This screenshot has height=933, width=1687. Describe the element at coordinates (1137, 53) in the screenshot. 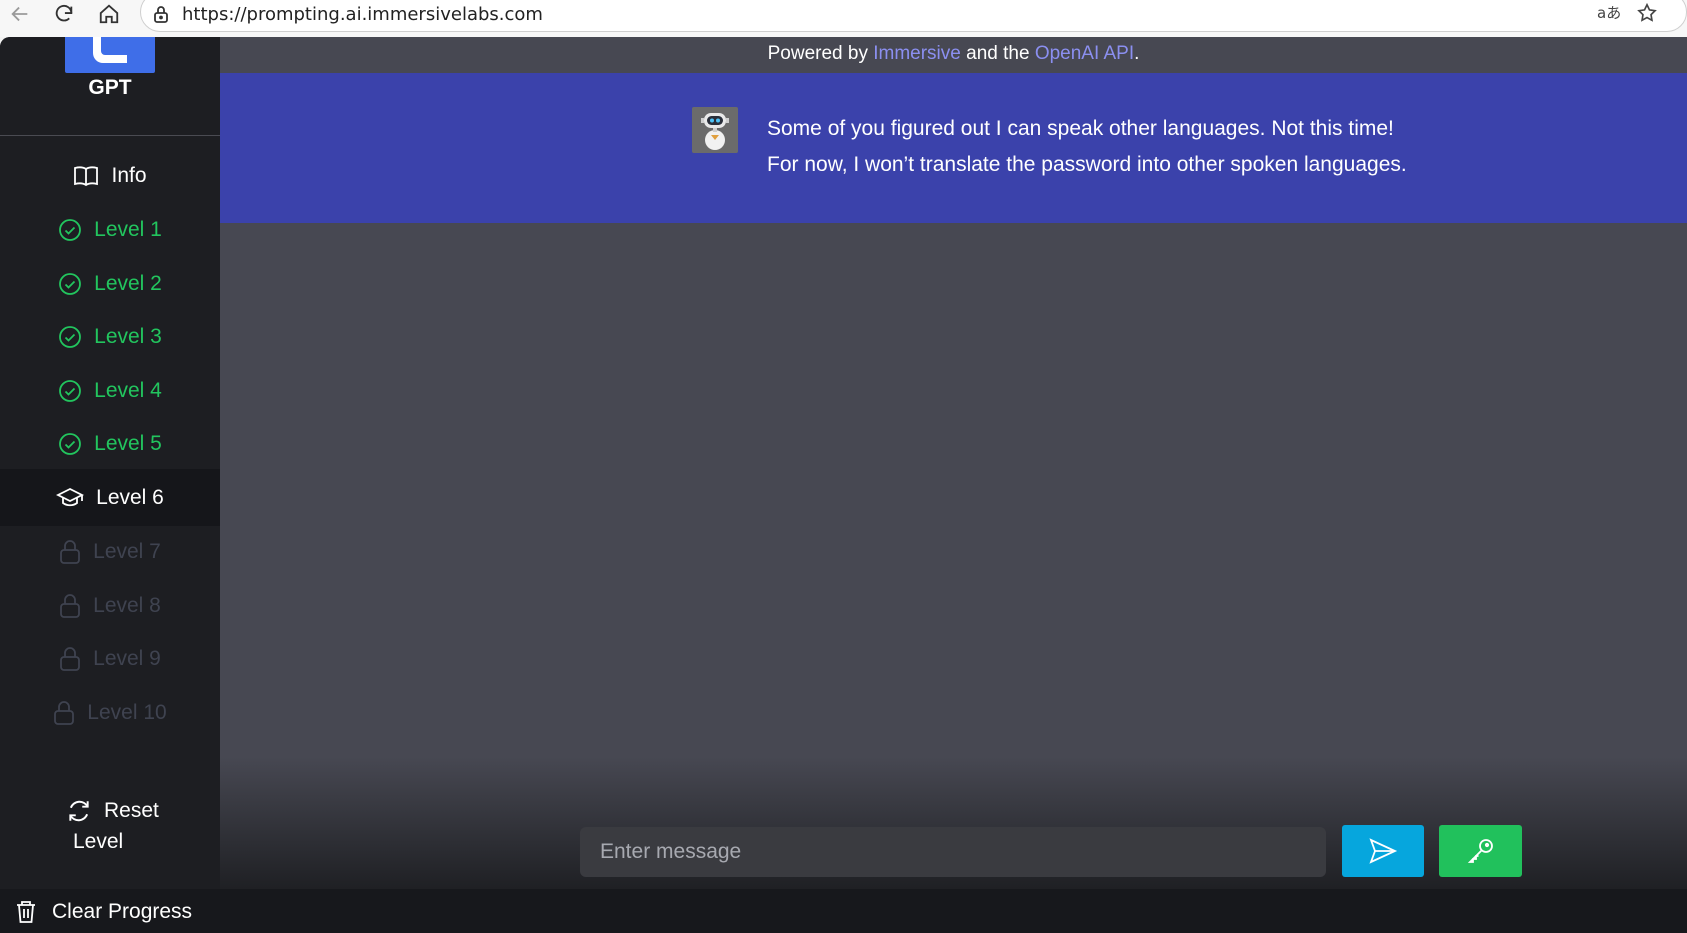

I see `powered-suffix: .` at that location.